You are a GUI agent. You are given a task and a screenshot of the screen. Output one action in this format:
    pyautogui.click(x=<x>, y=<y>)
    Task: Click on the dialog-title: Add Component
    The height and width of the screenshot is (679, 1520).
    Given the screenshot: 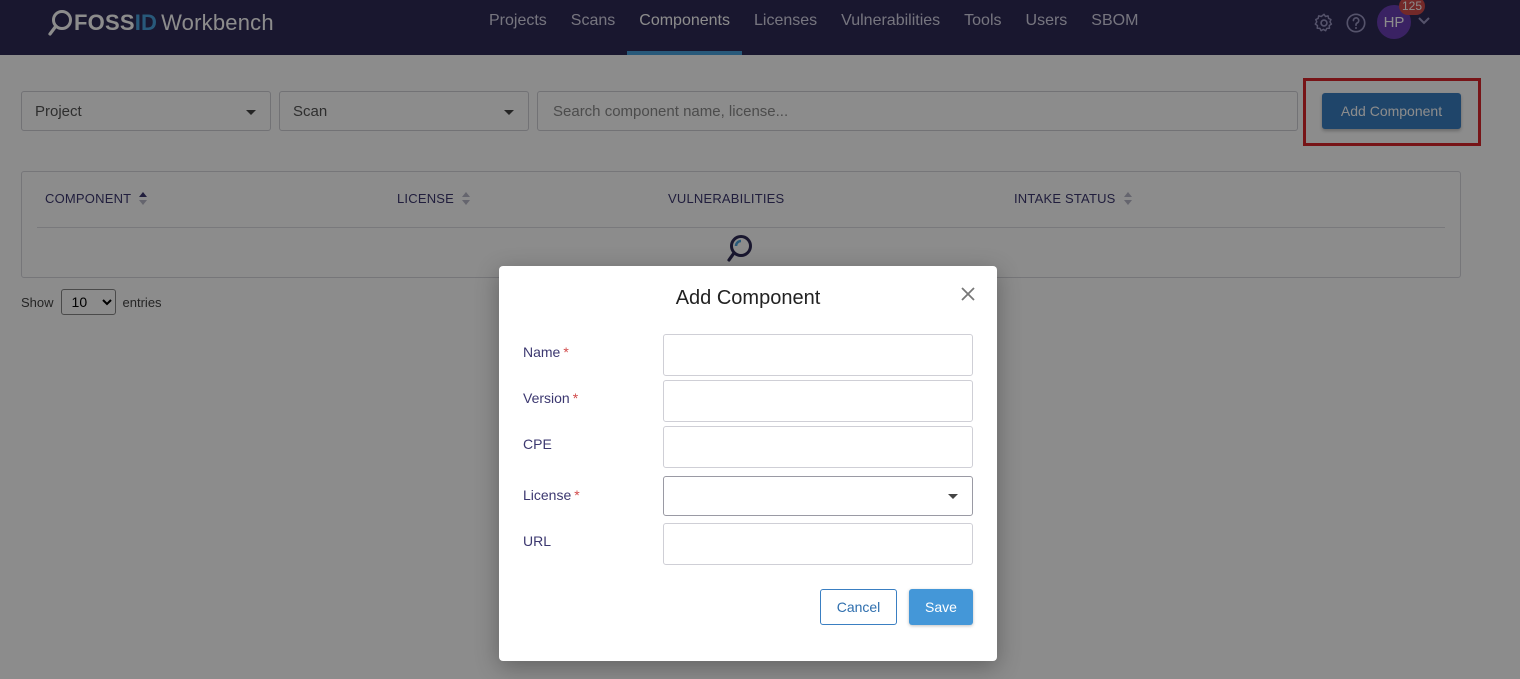 What is the action you would take?
    pyautogui.click(x=748, y=298)
    